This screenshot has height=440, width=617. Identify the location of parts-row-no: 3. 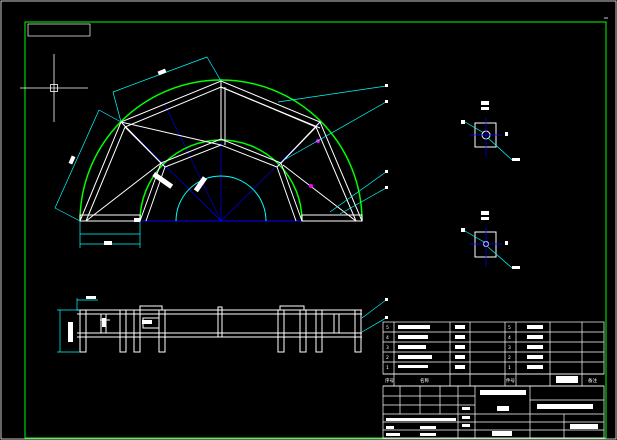
(387, 348).